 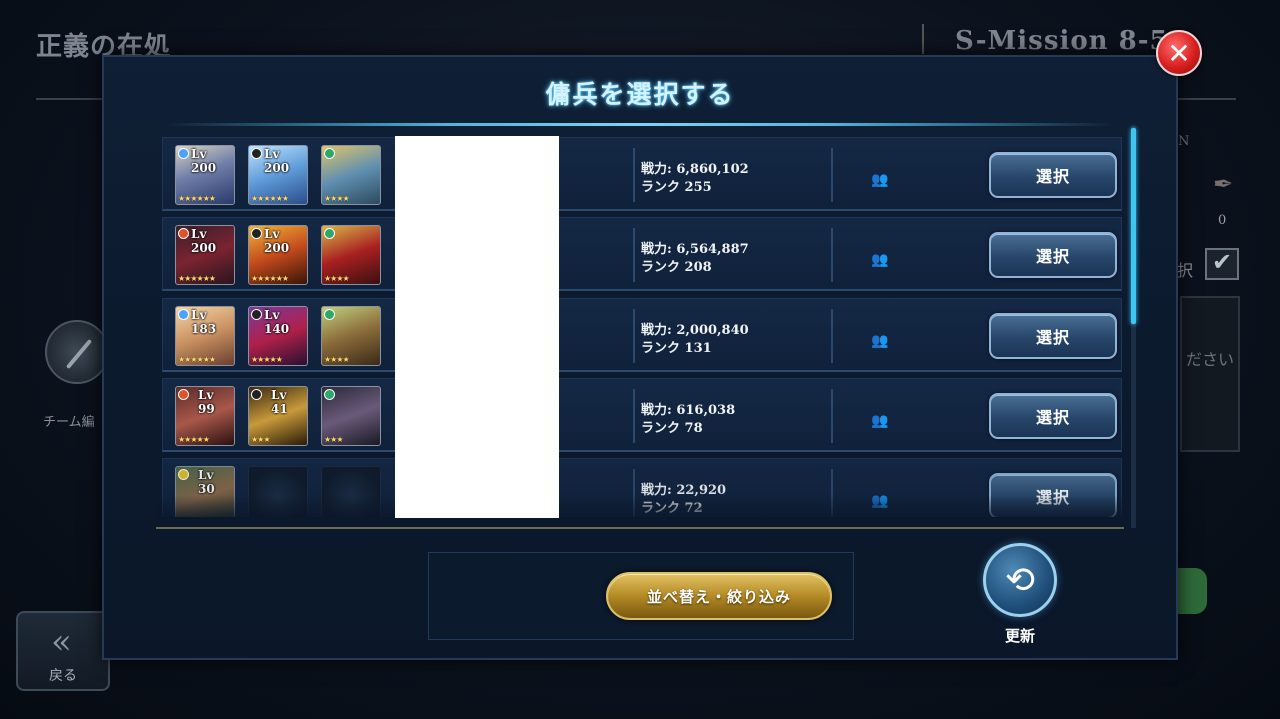 I want to click on dialog-title: 傭兵を選択する, so click(x=640, y=94).